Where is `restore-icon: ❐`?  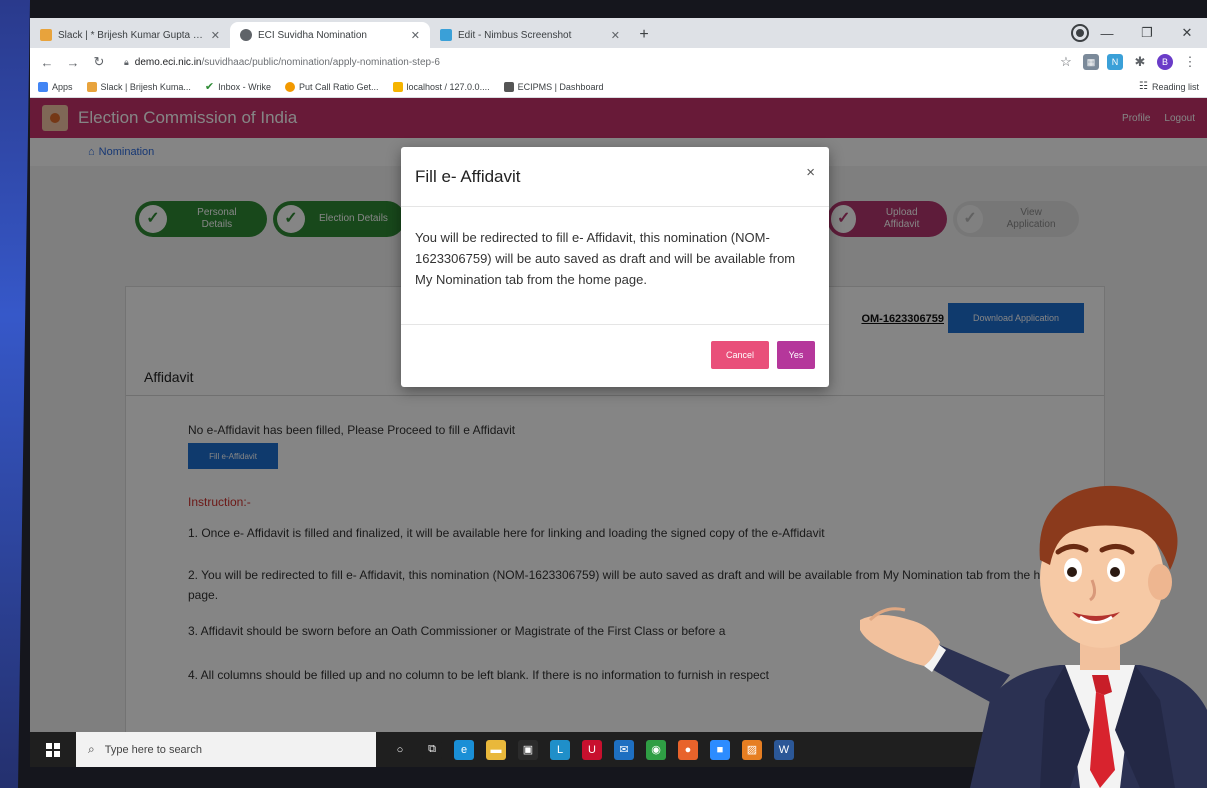
restore-icon: ❐ is located at coordinates (1147, 33).